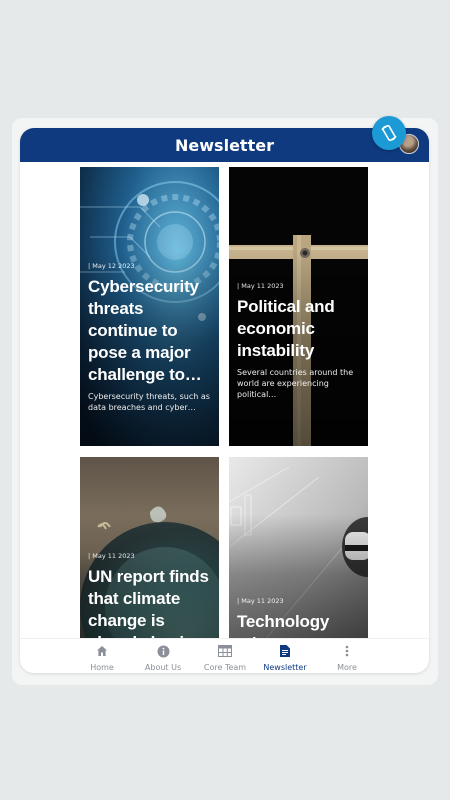  What do you see at coordinates (295, 625) in the screenshot?
I see `article-title: Technology advancements` at bounding box center [295, 625].